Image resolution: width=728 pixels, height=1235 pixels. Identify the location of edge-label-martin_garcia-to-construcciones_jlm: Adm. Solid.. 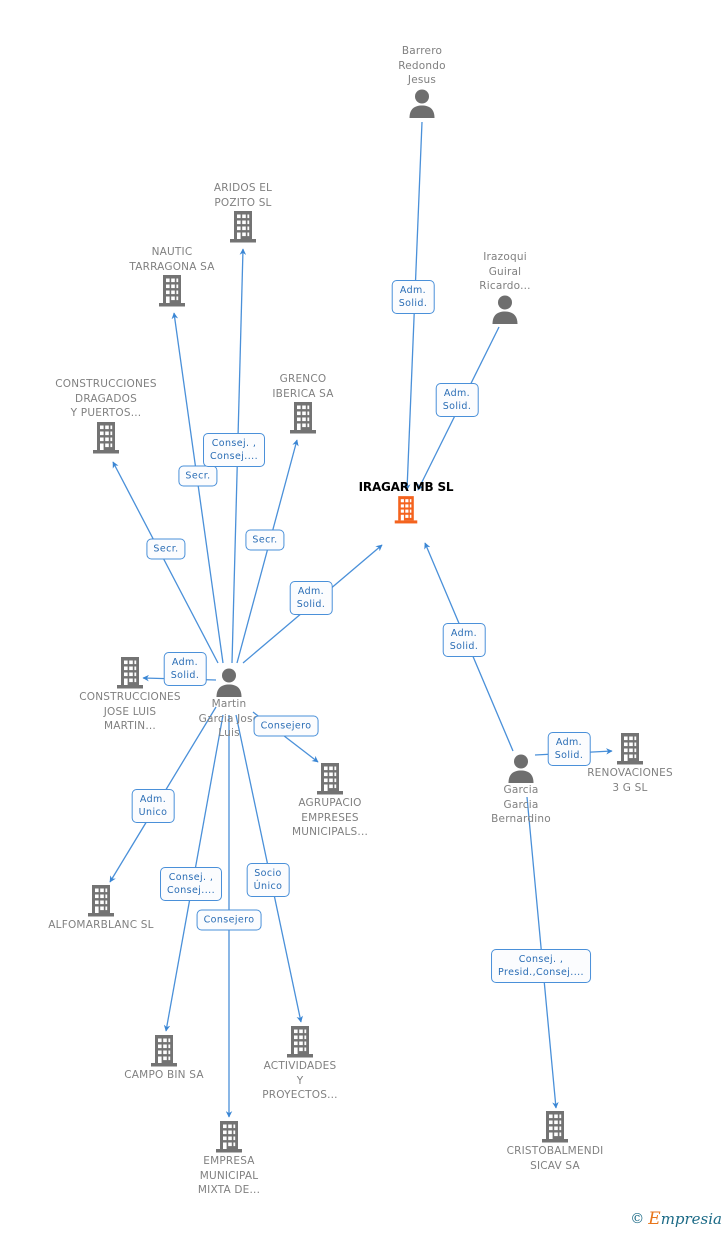
(185, 669).